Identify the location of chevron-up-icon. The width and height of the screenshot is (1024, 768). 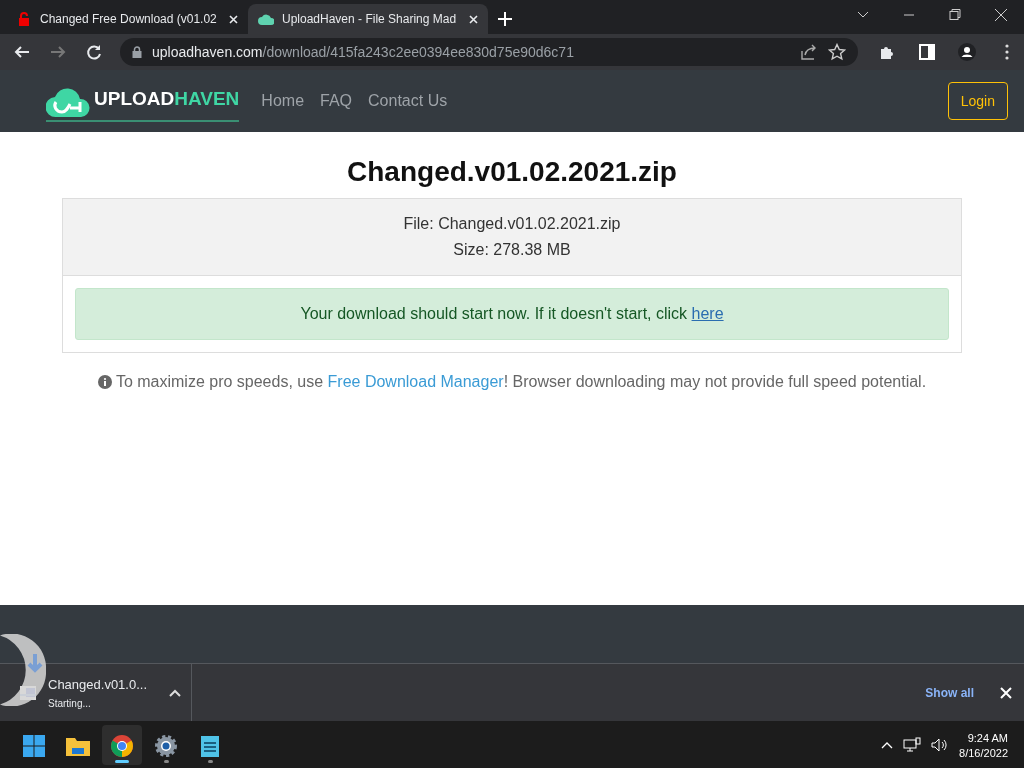
(887, 745).